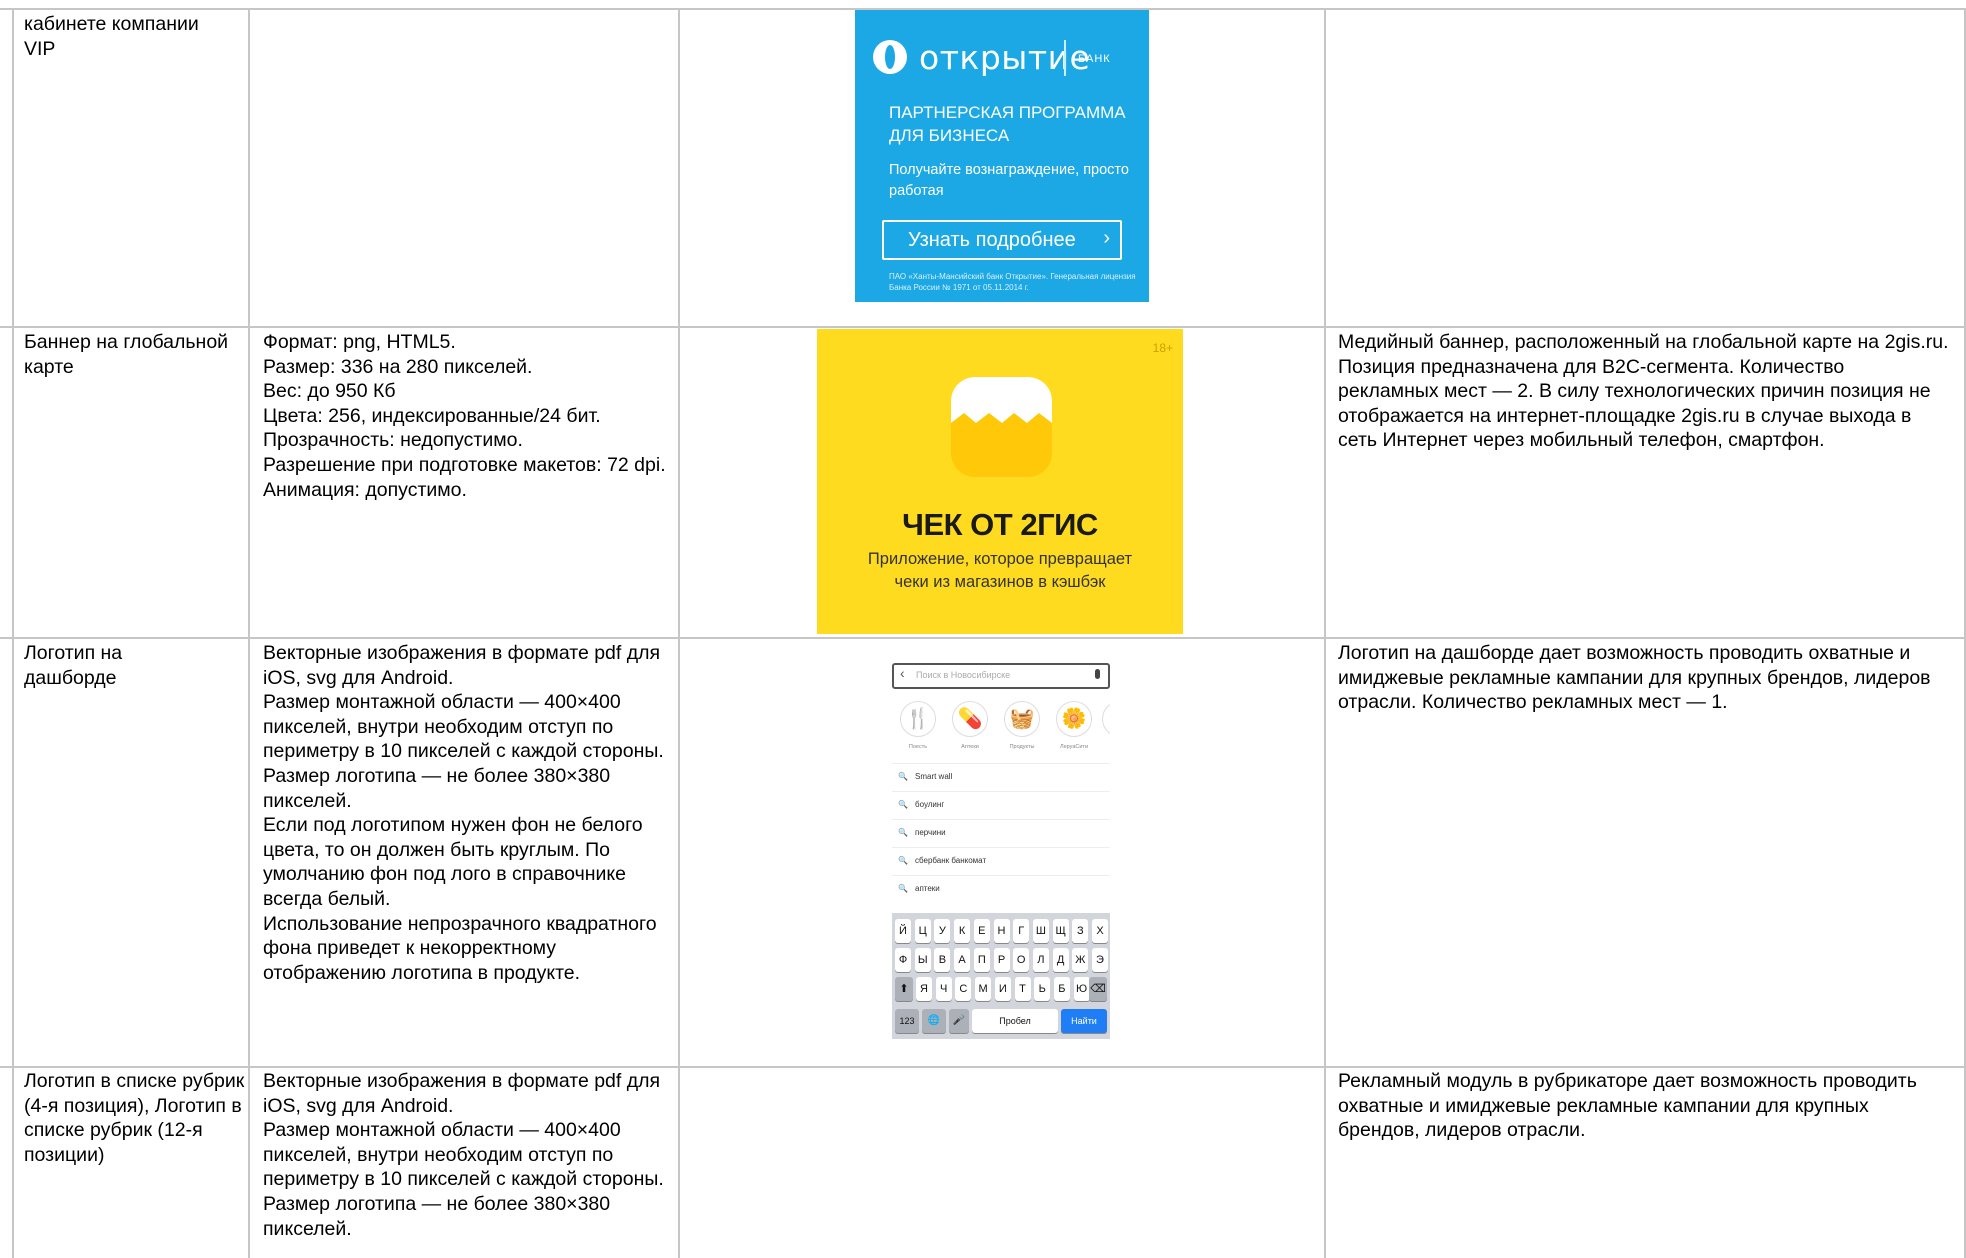  Describe the element at coordinates (992, 240) in the screenshot. I see `cta-label: Узнать подробнее` at that location.